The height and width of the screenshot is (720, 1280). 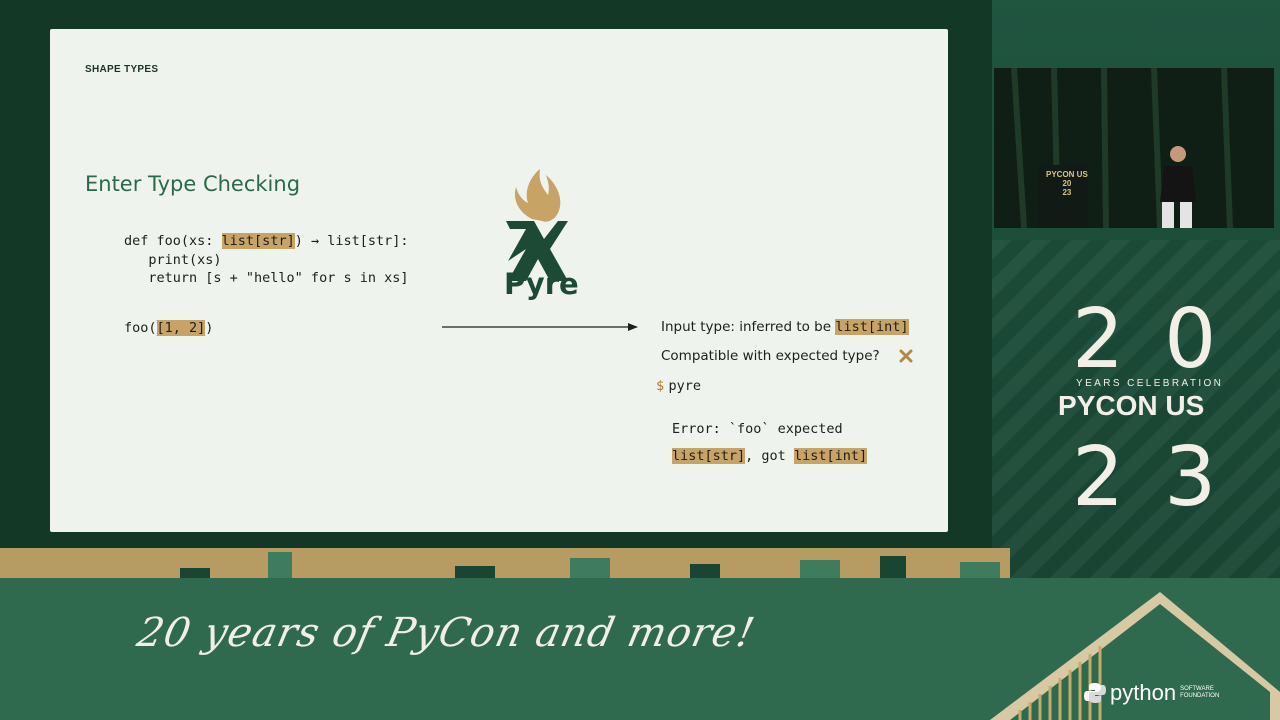 I want to click on error-text: Error: `foo` expected, so click(x=757, y=429).